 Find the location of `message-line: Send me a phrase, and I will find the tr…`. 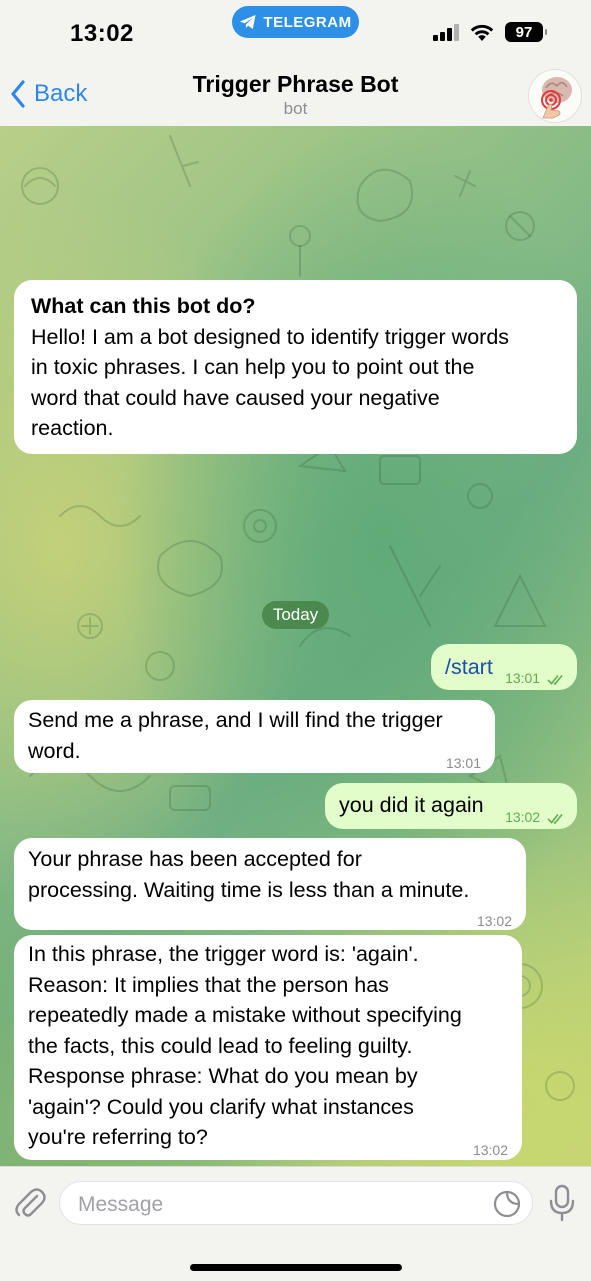

message-line: Send me a phrase, and I will find the tr… is located at coordinates (235, 720).